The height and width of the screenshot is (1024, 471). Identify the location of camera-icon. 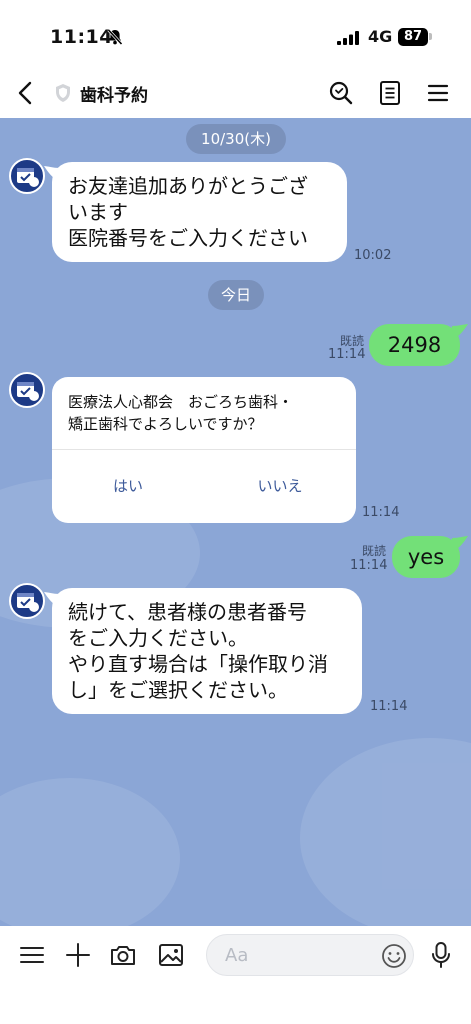
(123, 955).